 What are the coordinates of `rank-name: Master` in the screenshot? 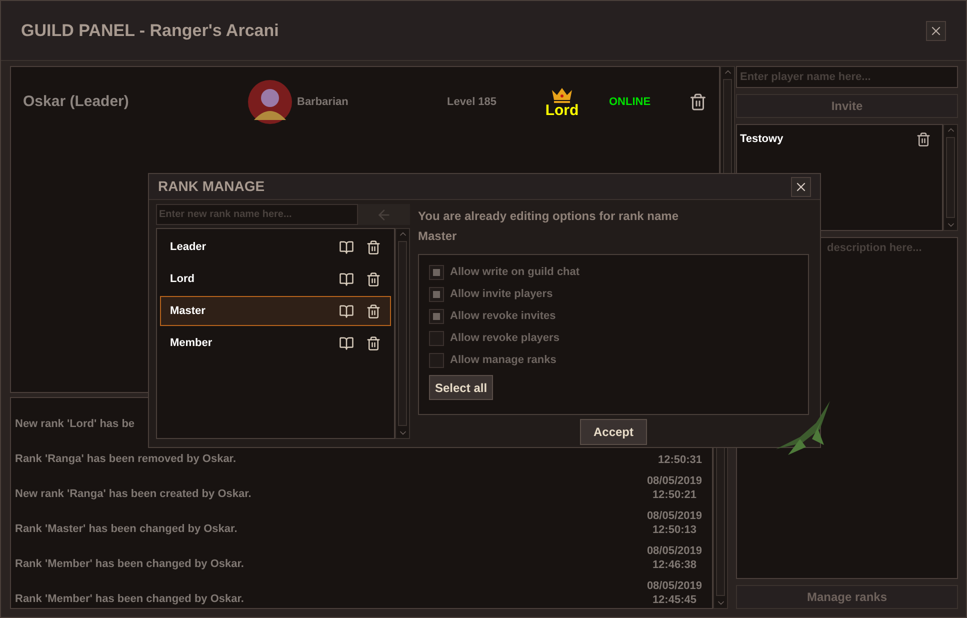 It's located at (438, 236).